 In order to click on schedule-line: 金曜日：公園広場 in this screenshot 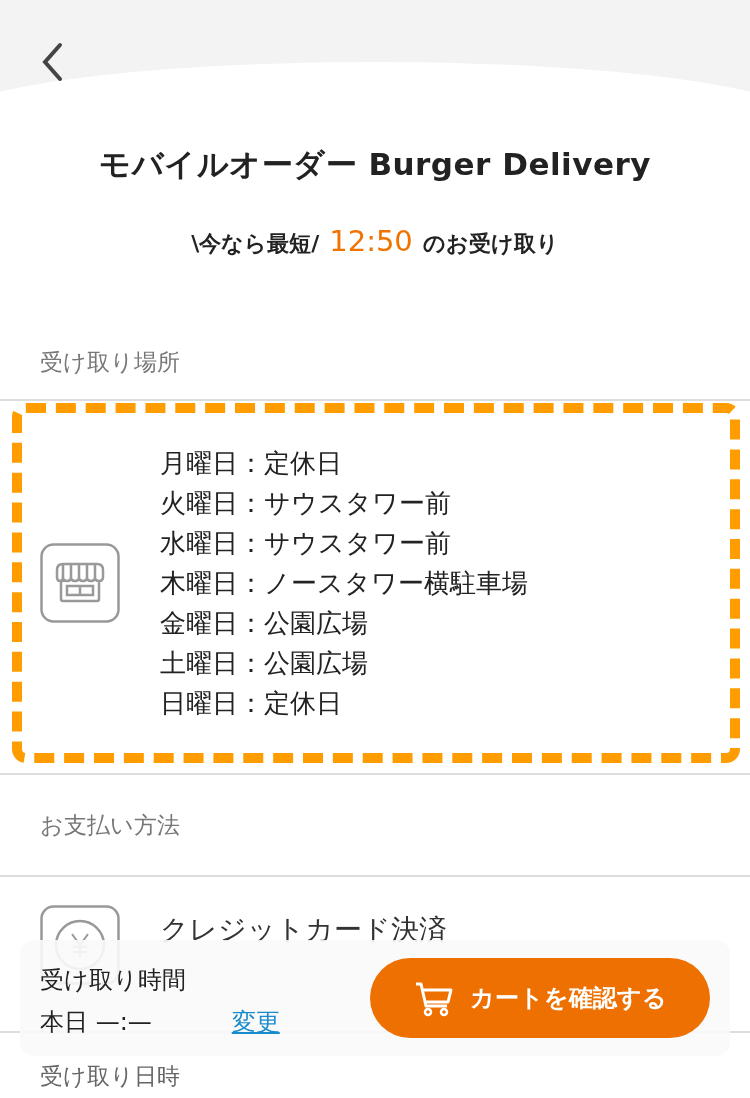, I will do `click(264, 623)`.